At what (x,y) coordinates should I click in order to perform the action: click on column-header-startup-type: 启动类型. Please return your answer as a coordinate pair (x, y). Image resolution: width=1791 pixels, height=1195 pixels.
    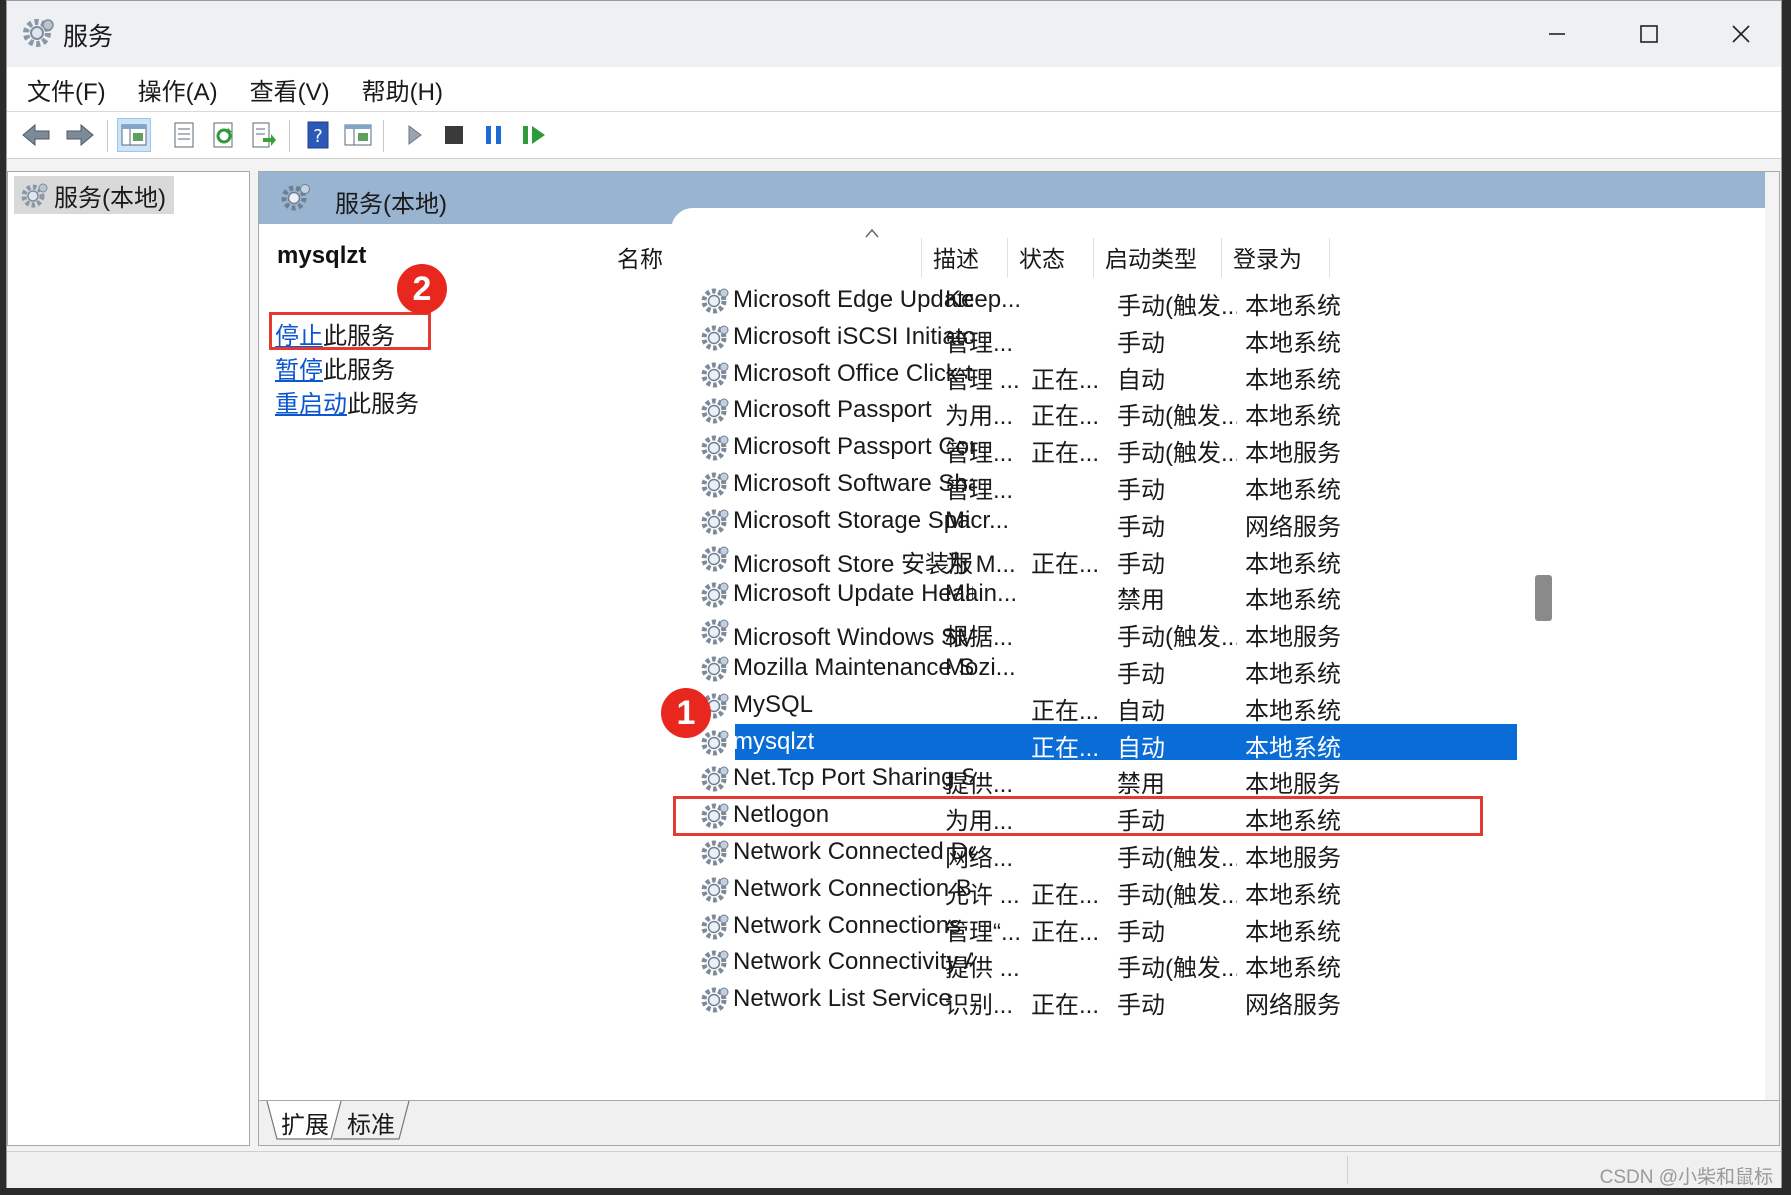
    Looking at the image, I should click on (1151, 257).